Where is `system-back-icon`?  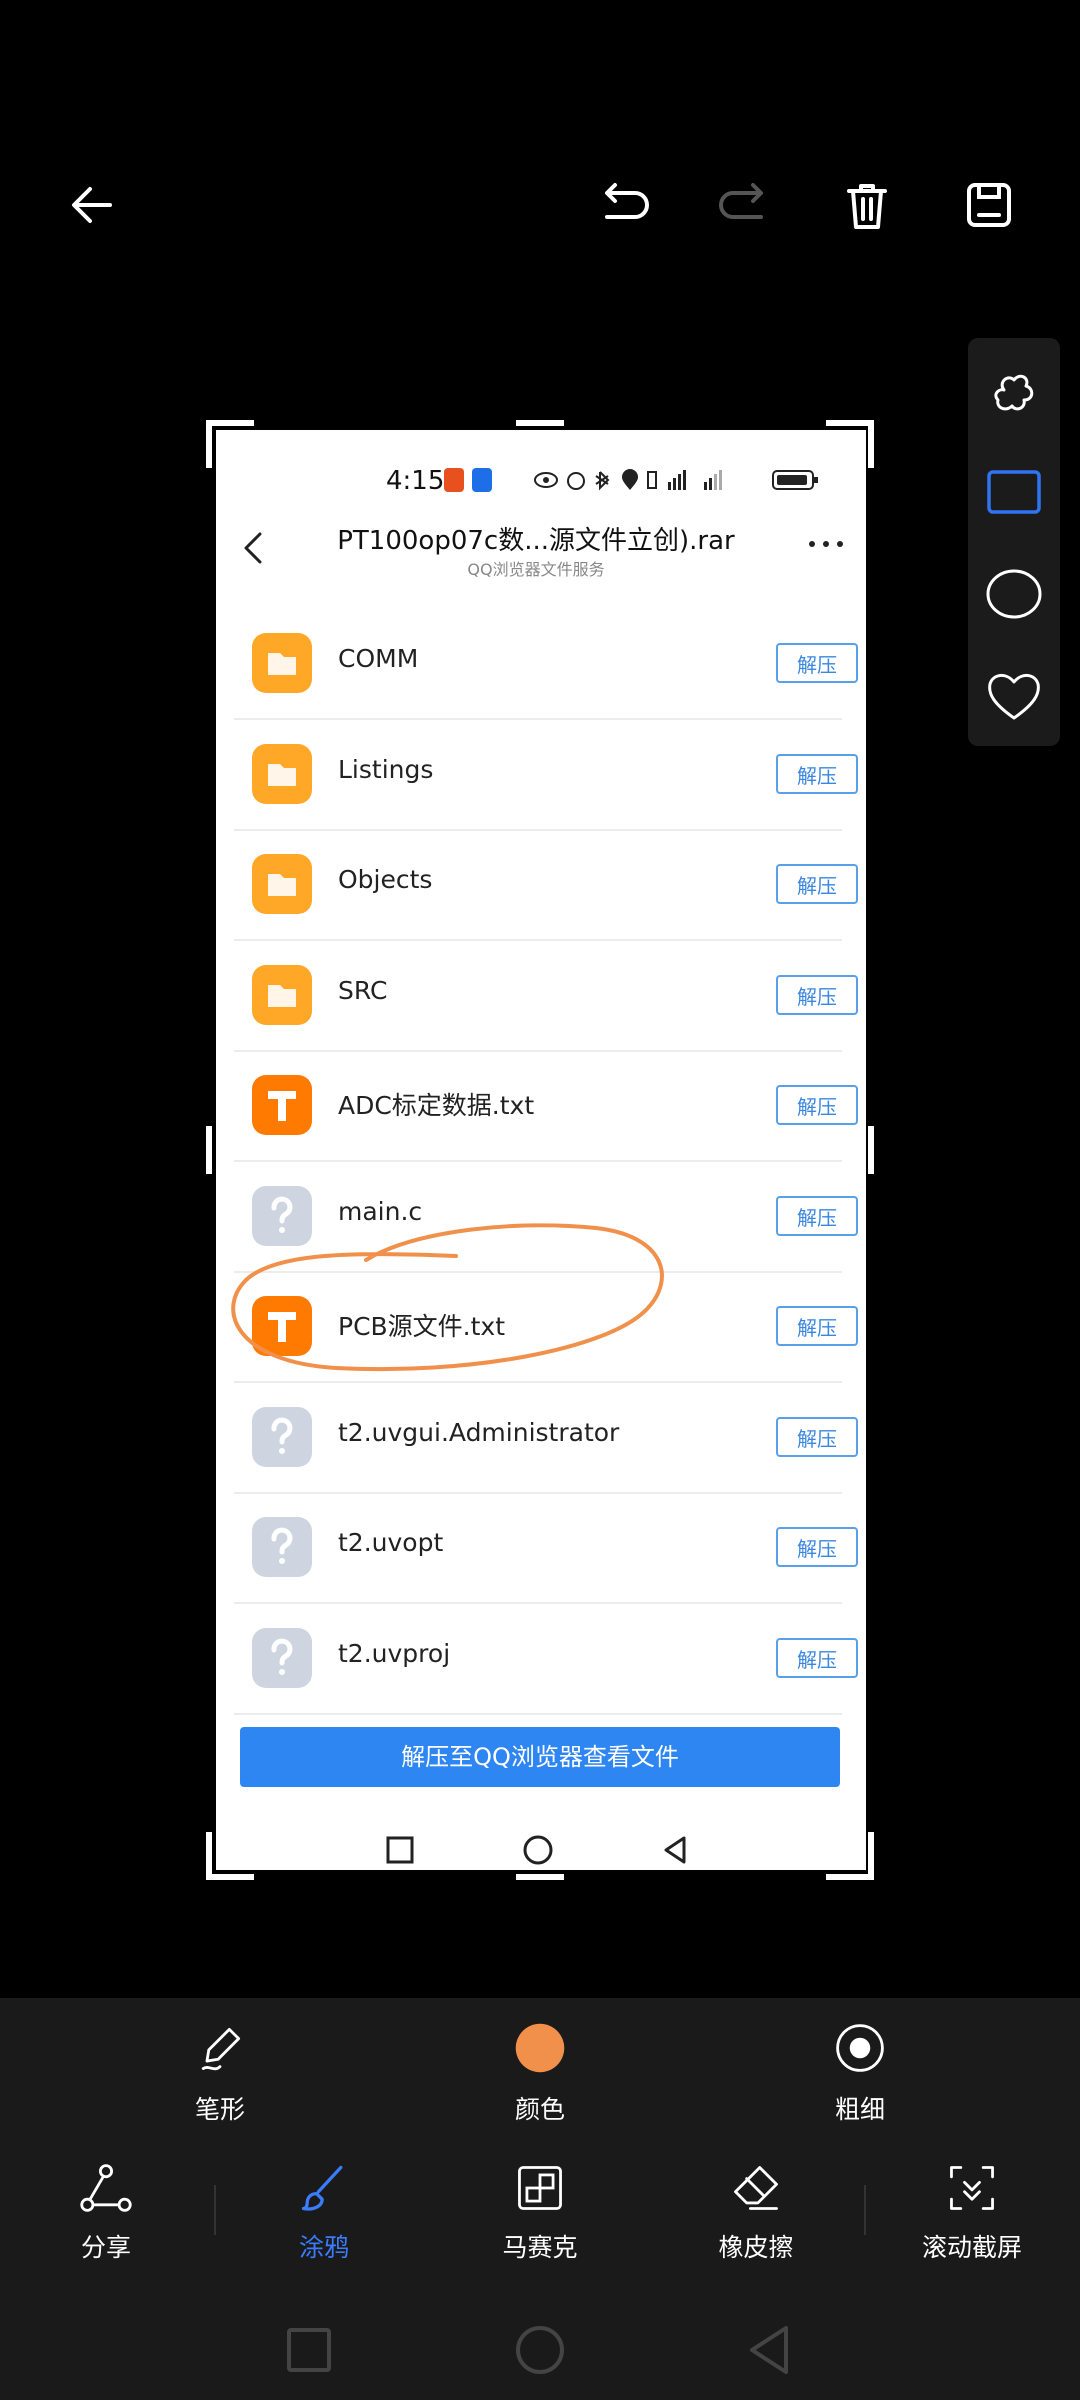 system-back-icon is located at coordinates (770, 2350).